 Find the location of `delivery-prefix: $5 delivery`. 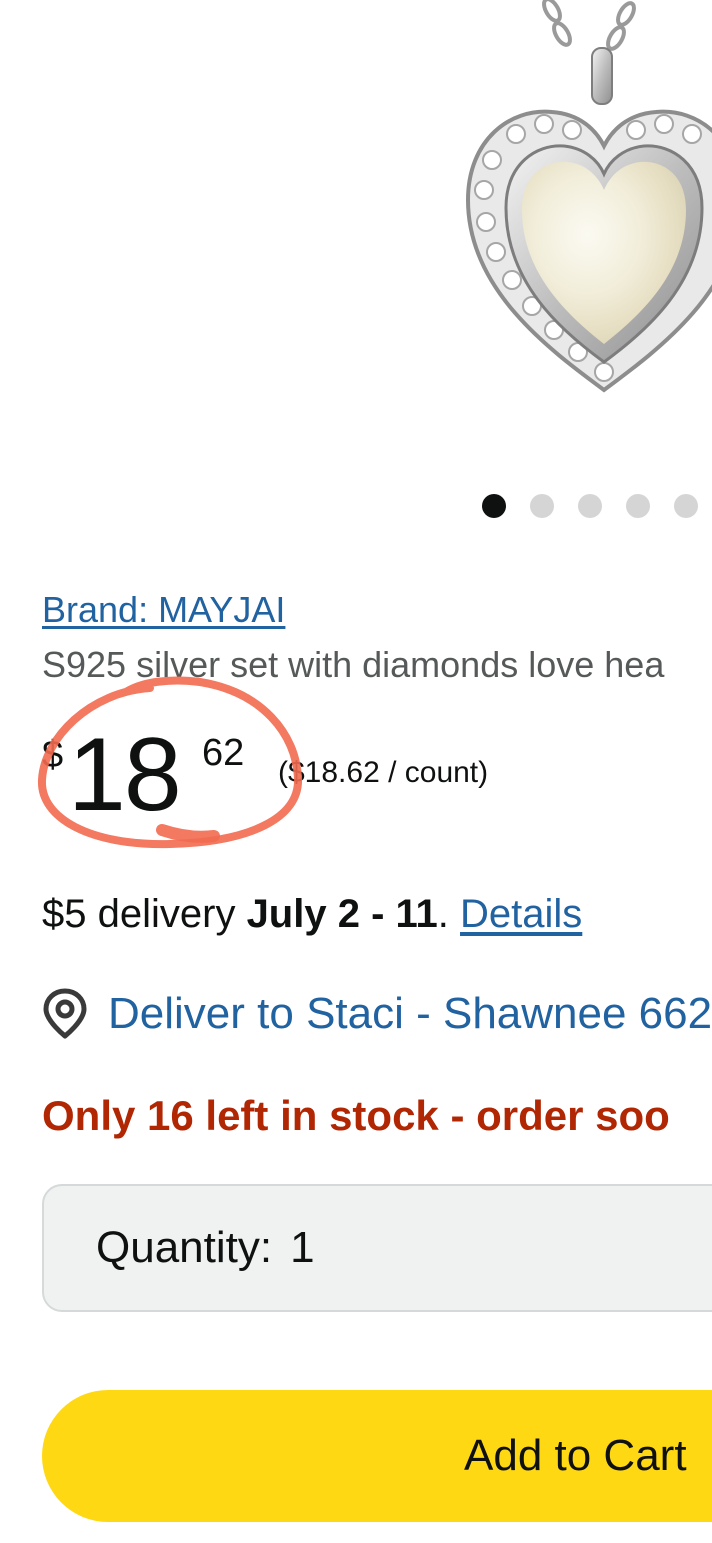

delivery-prefix: $5 delivery is located at coordinates (144, 914).